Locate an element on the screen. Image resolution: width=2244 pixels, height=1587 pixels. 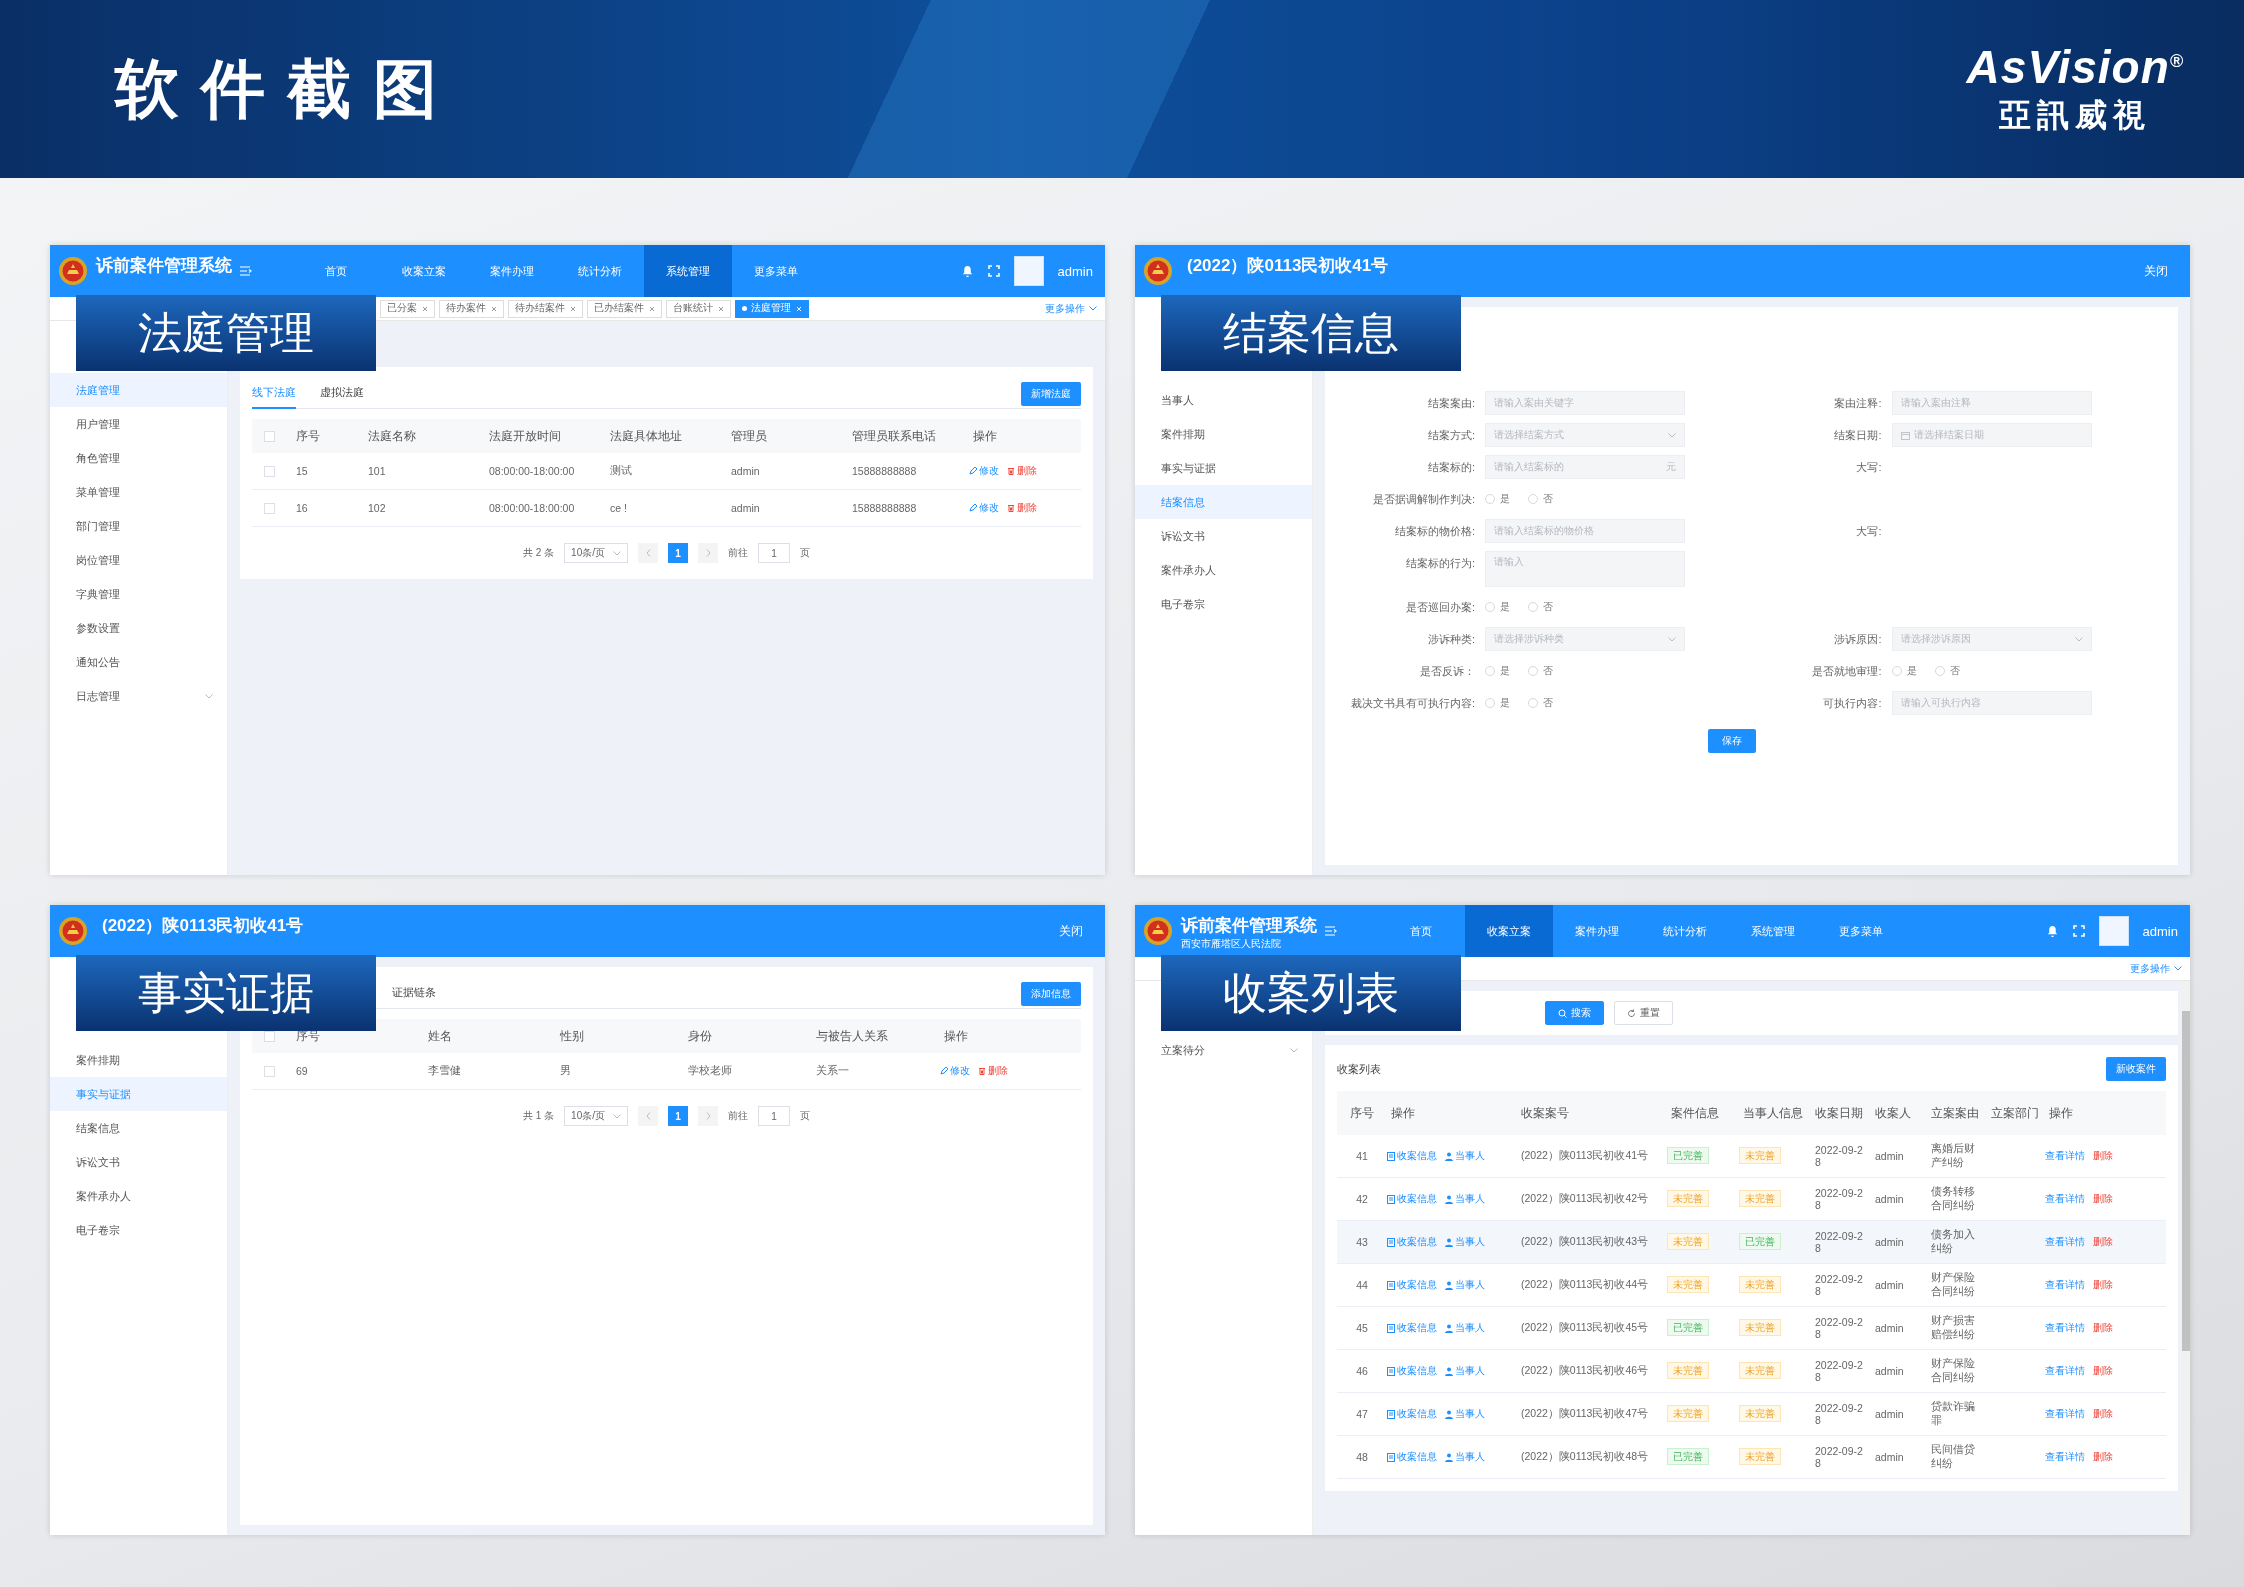
sidebar-item: 诉讼文书 is located at coordinates (1223, 536).